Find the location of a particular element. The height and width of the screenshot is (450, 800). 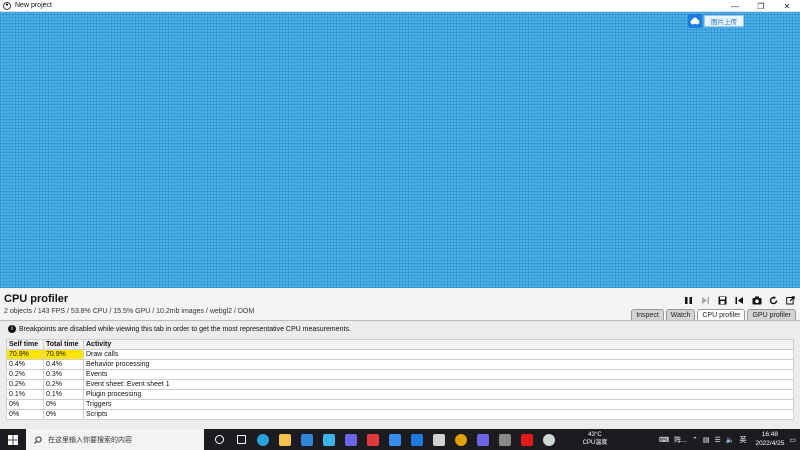

minimize-button: — is located at coordinates (735, 6).